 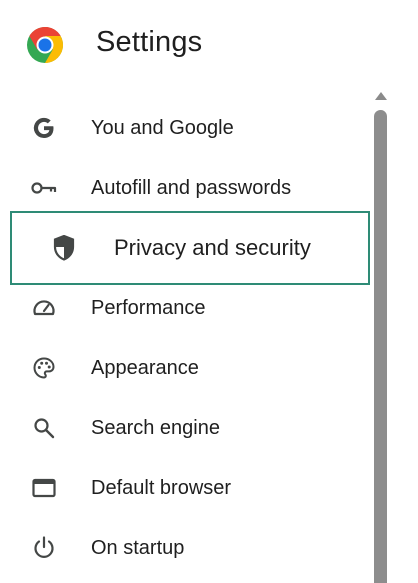 I want to click on sidebar-scrollbar, so click(x=382, y=335).